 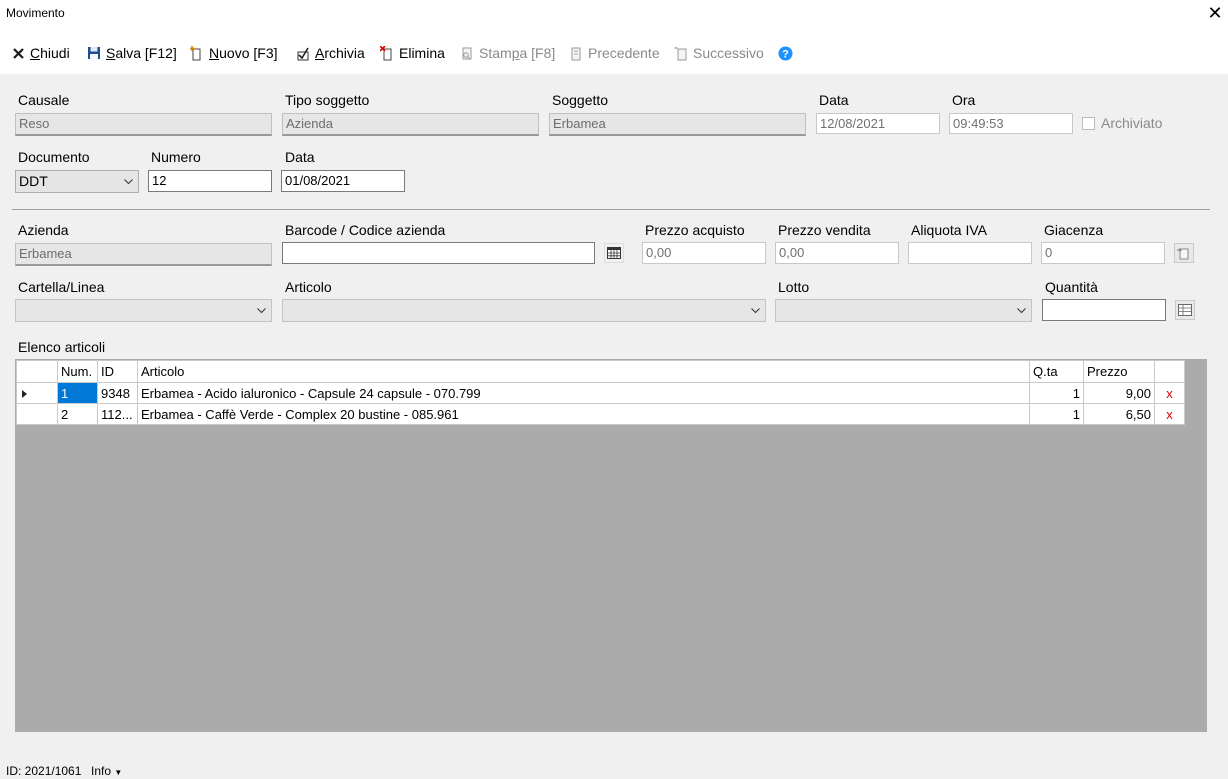 I want to click on status-bar: ID: 2021/1061 Info ▼, so click(x=614, y=770).